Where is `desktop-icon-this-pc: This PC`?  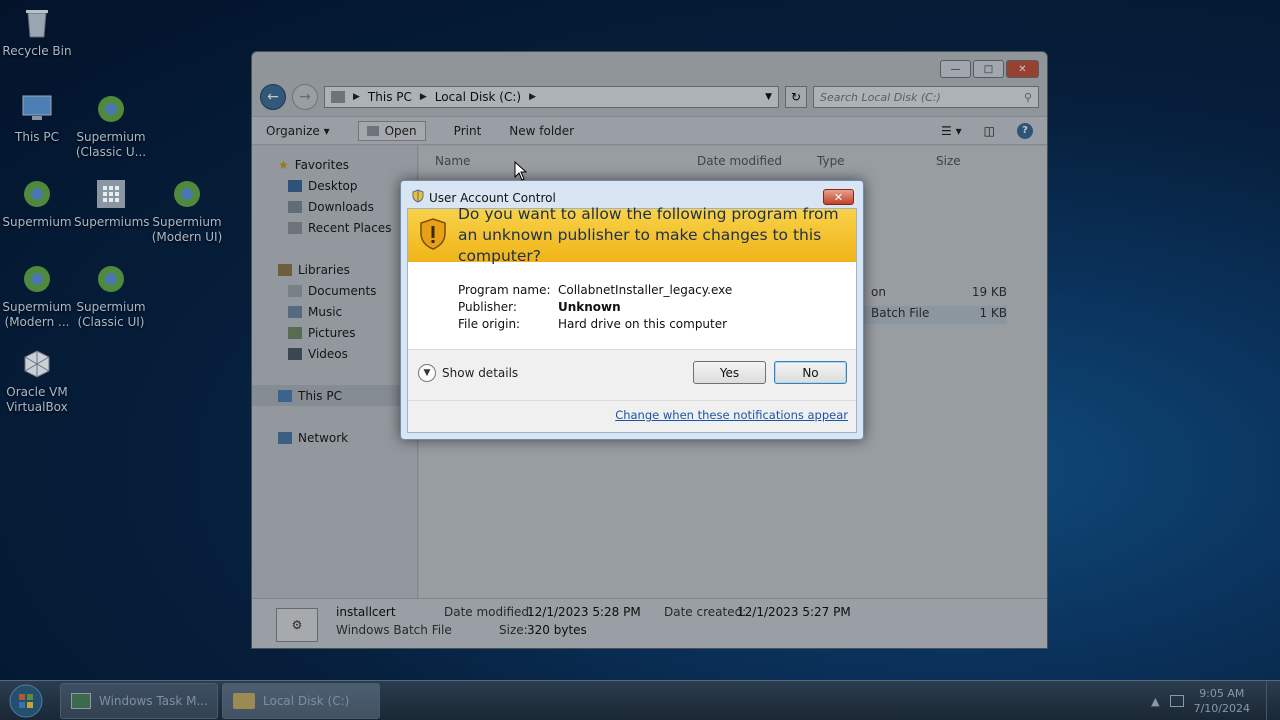 desktop-icon-this-pc: This PC is located at coordinates (37, 118).